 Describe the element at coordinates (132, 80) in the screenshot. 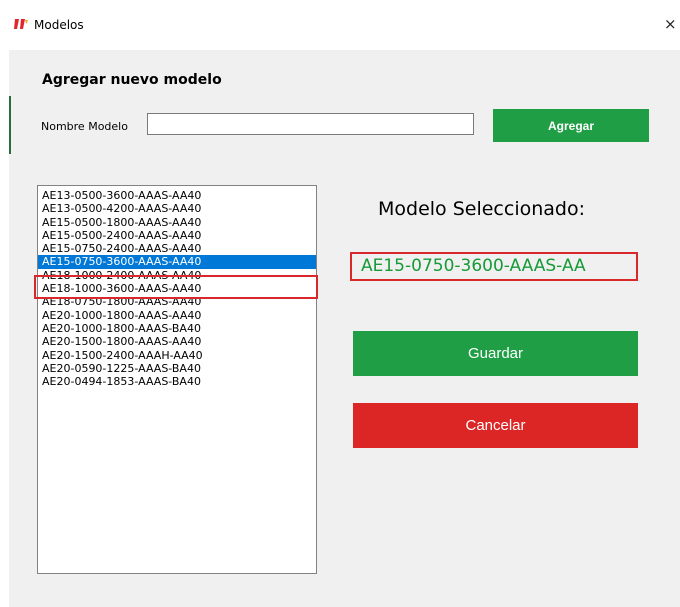

I see `add-section-title: Agregar nuevo modelo` at that location.